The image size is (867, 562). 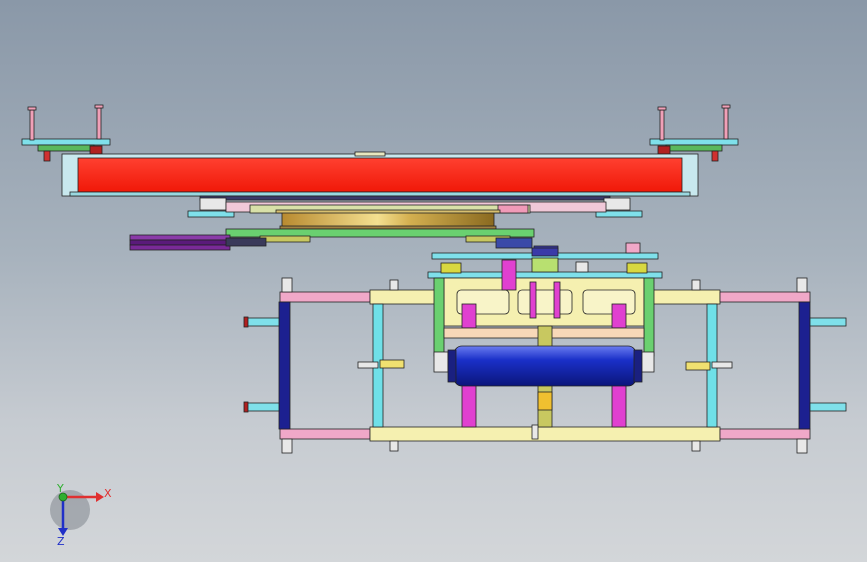 What do you see at coordinates (380, 175) in the screenshot?
I see `red-platform` at bounding box center [380, 175].